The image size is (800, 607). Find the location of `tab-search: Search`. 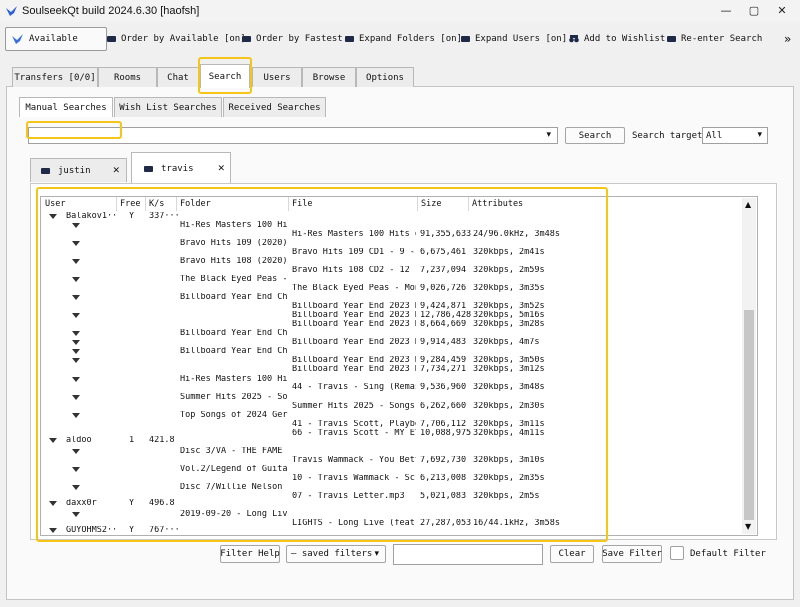

tab-search: Search is located at coordinates (225, 76).